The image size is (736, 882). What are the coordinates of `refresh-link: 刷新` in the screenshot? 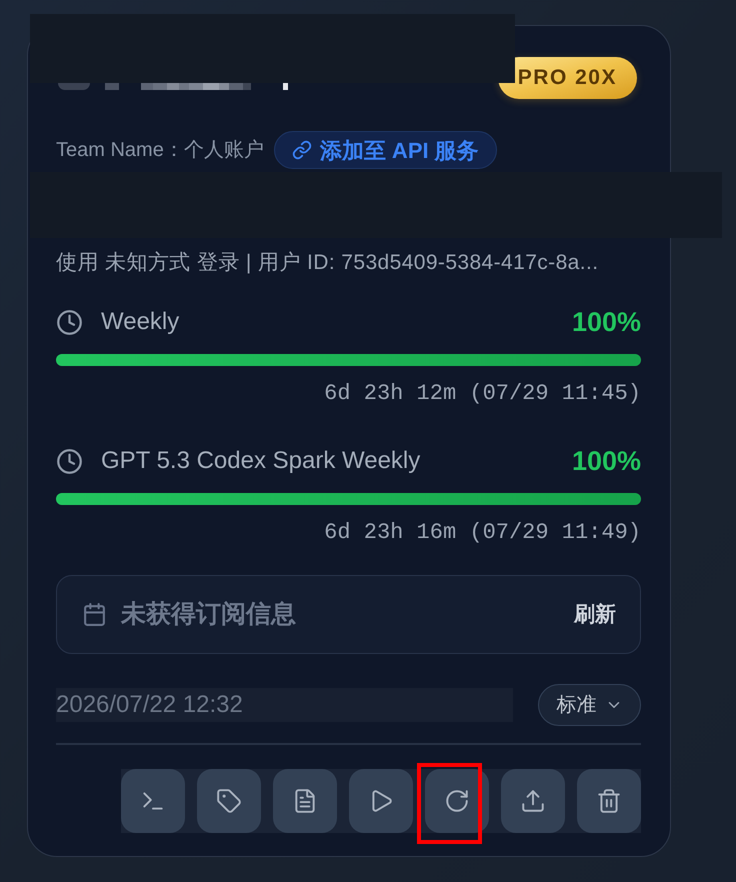 It's located at (595, 614).